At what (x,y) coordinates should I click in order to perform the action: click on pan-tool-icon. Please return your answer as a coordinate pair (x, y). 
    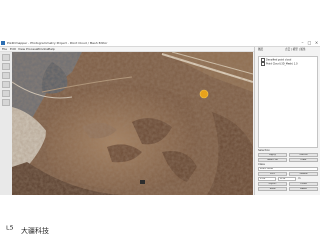
    Looking at the image, I should click on (6, 66).